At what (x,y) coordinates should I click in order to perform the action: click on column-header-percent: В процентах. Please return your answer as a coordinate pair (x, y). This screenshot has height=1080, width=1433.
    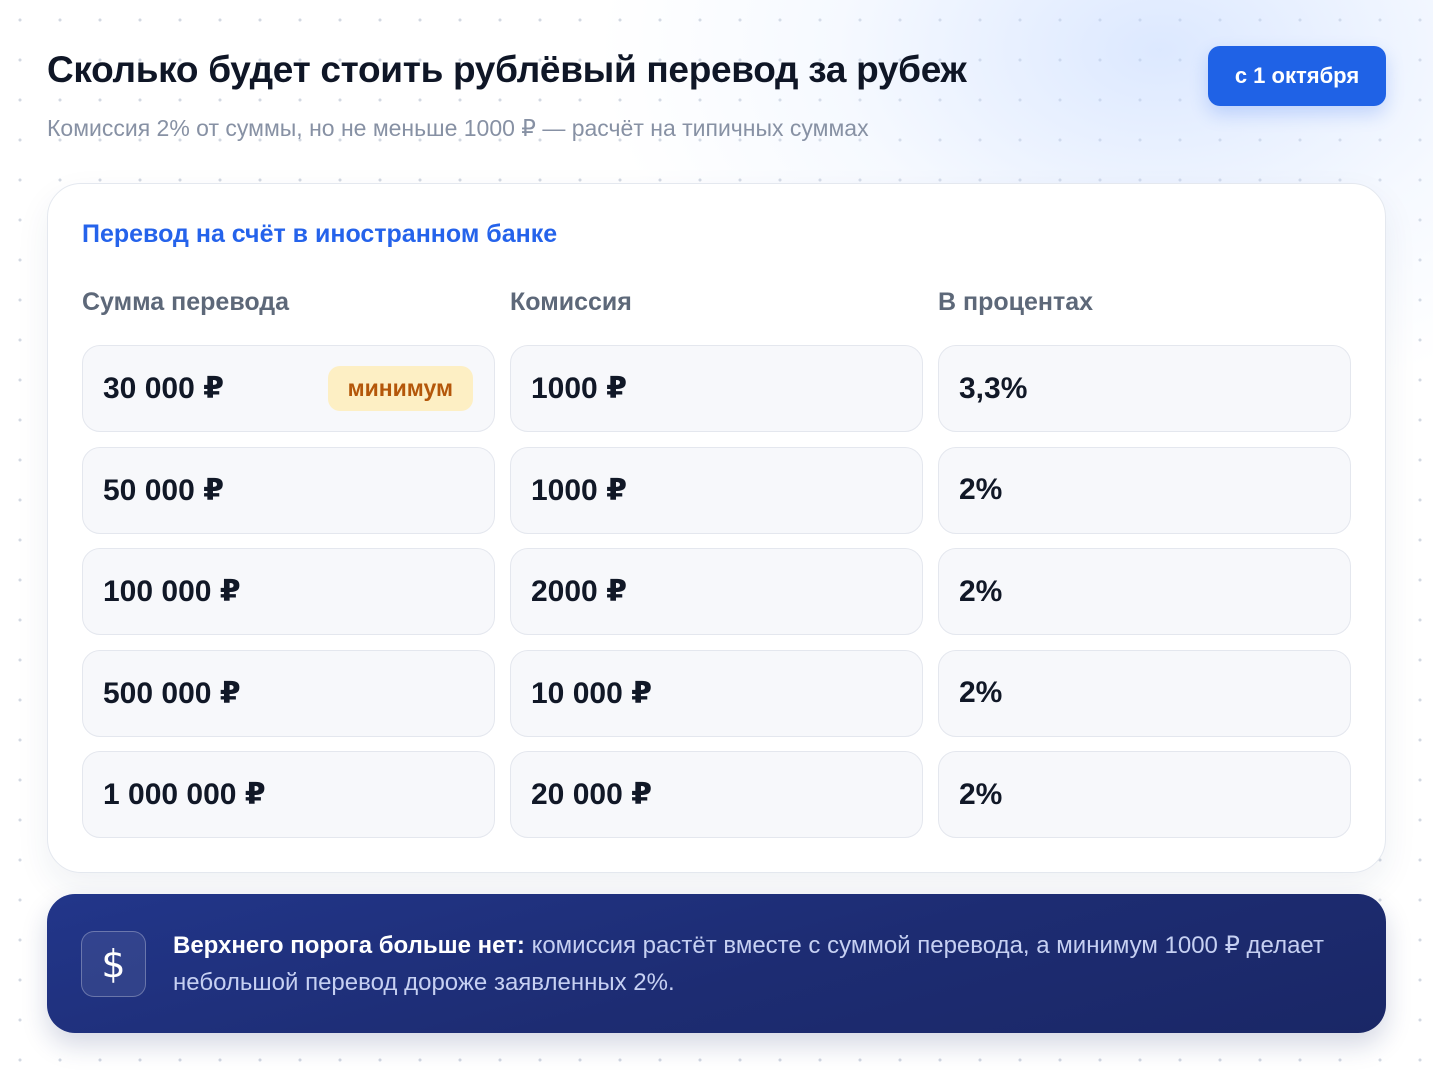
    Looking at the image, I should click on (1016, 302).